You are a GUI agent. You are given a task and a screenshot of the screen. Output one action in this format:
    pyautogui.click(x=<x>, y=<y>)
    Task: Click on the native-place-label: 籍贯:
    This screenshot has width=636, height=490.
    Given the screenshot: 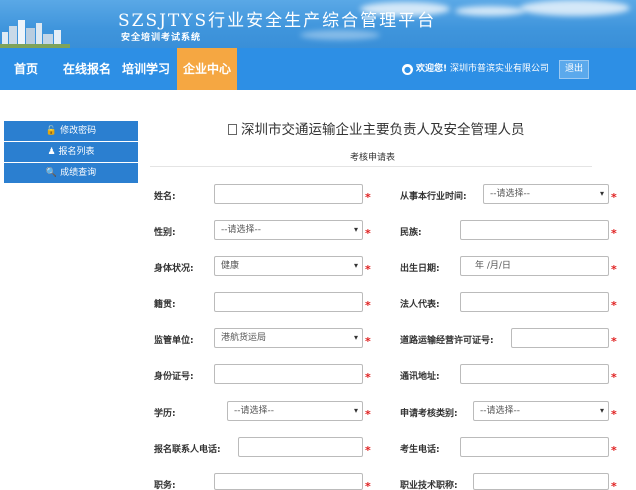 What is the action you would take?
    pyautogui.click(x=165, y=305)
    